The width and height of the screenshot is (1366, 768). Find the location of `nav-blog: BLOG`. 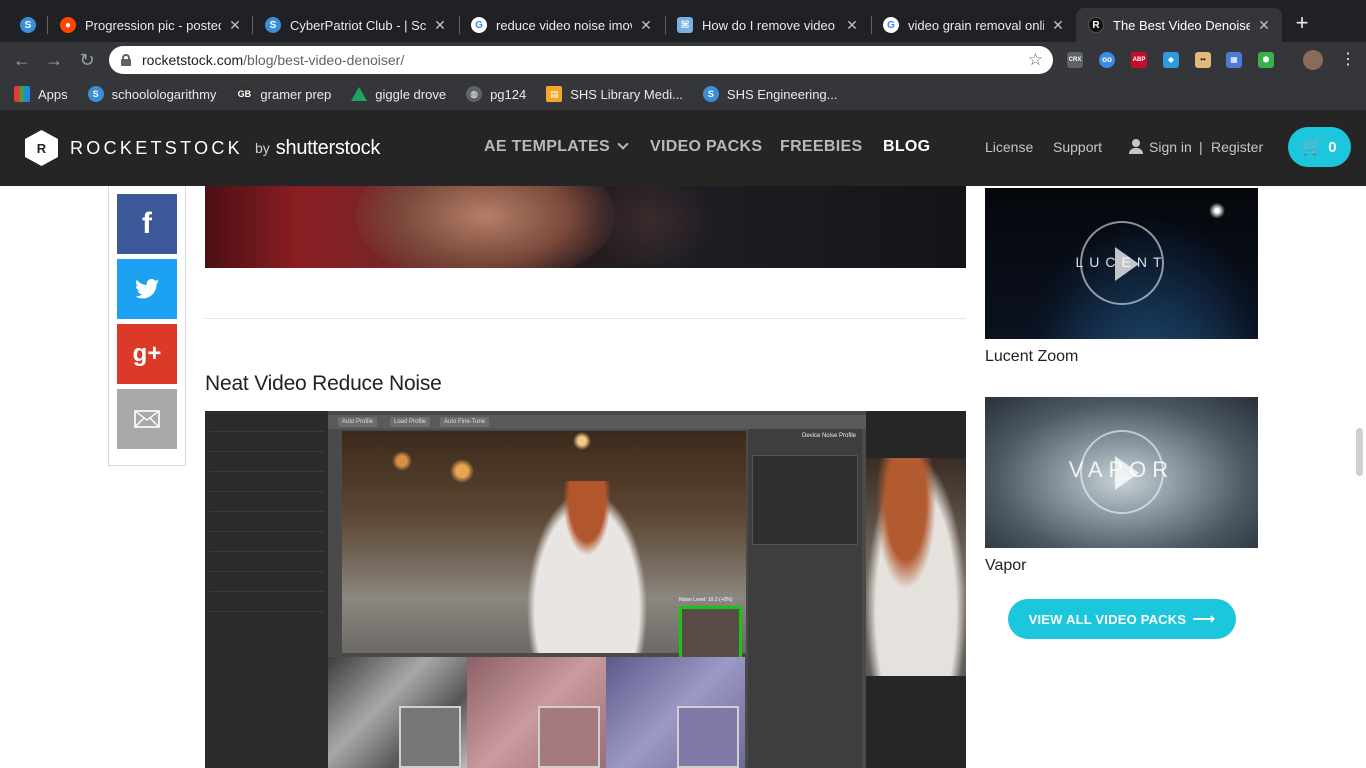

nav-blog: BLOG is located at coordinates (906, 147).